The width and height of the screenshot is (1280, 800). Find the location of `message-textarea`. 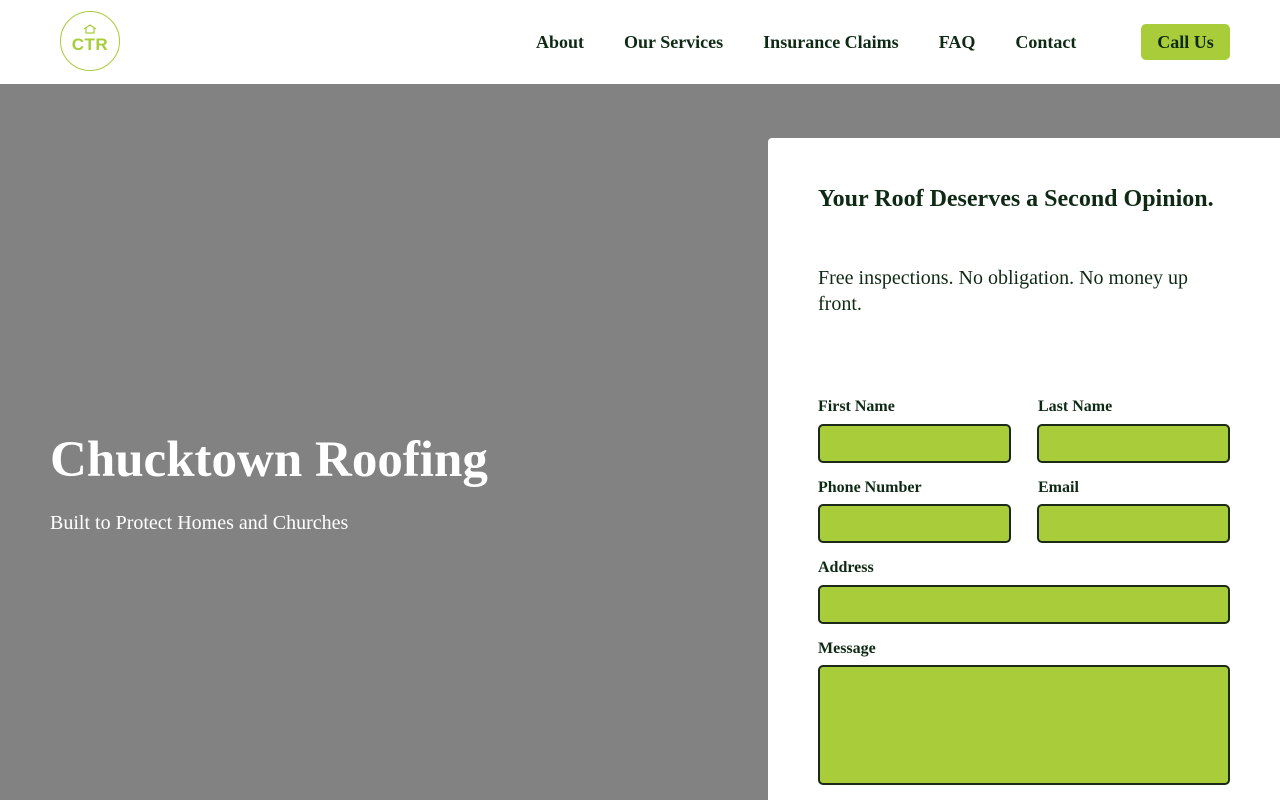

message-textarea is located at coordinates (1024, 725).